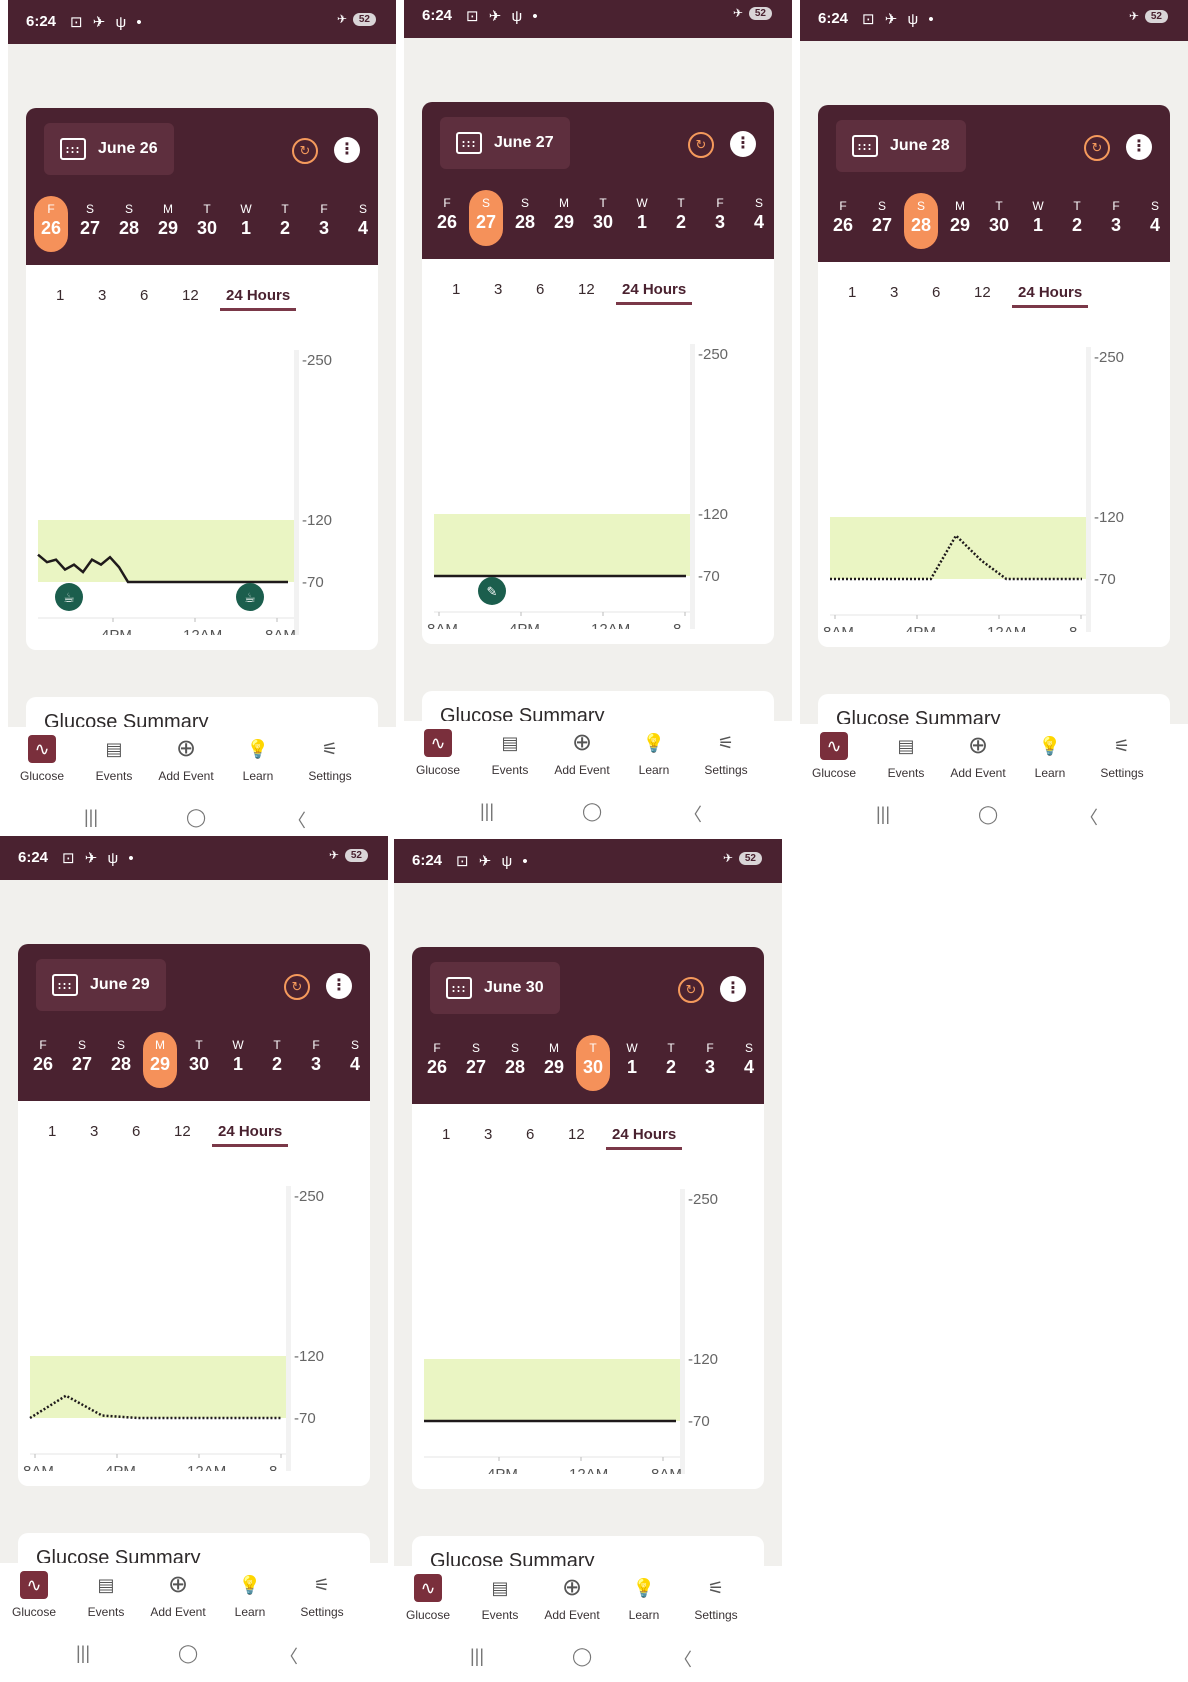  What do you see at coordinates (901, 146) in the screenshot?
I see `date-picker-button: June 28` at bounding box center [901, 146].